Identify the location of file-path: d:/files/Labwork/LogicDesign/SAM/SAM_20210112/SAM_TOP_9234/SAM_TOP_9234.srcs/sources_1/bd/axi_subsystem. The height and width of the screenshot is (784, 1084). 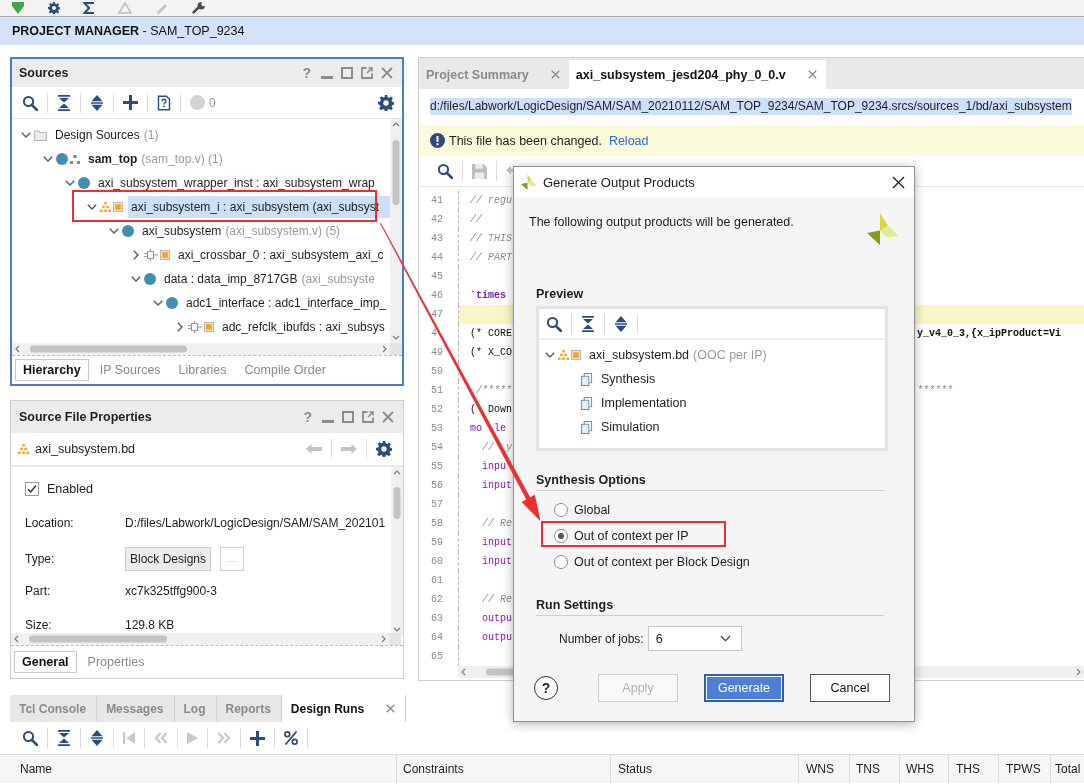
(751, 106).